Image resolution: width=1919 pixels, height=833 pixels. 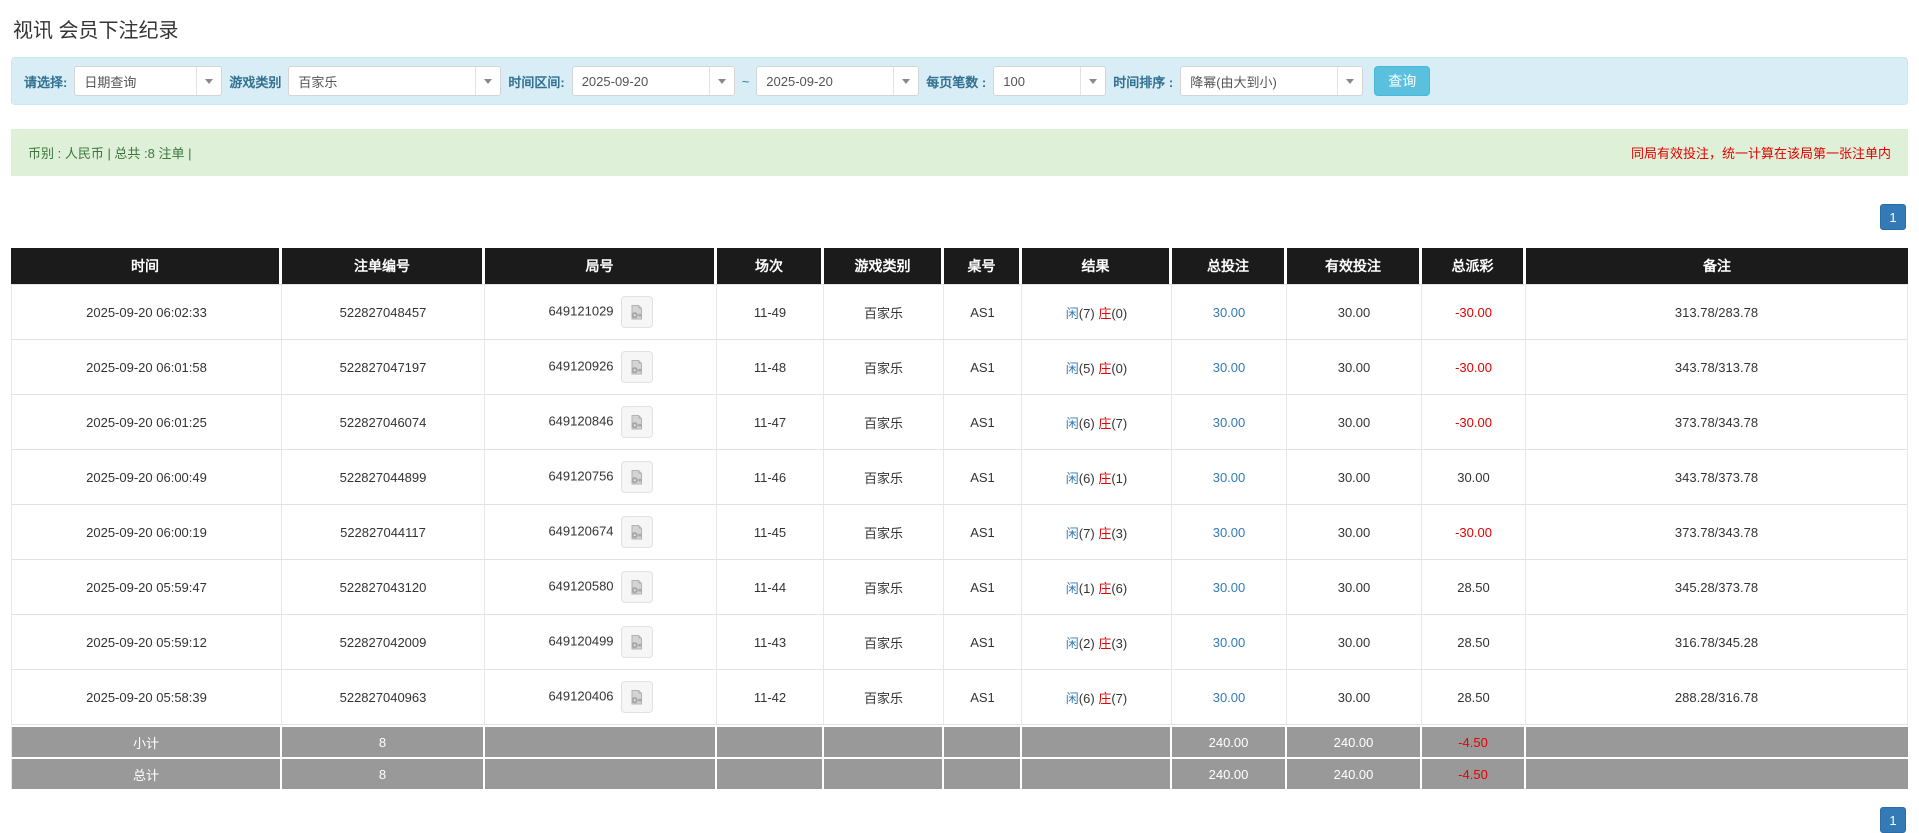 I want to click on banker-result-points: (6), so click(x=1119, y=588).